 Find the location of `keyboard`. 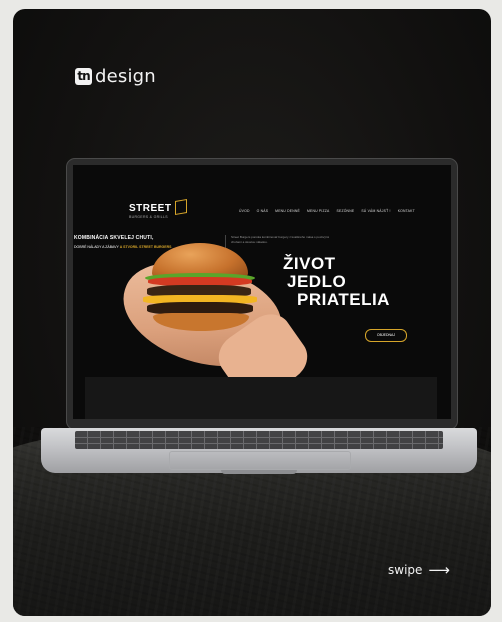

keyboard is located at coordinates (259, 440).